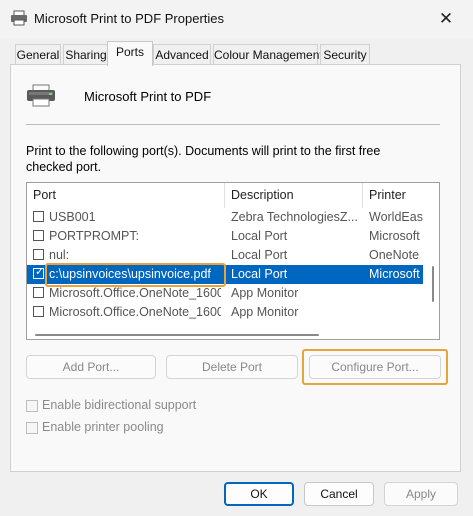 This screenshot has height=516, width=473. I want to click on printer-title-icon, so click(19, 18).